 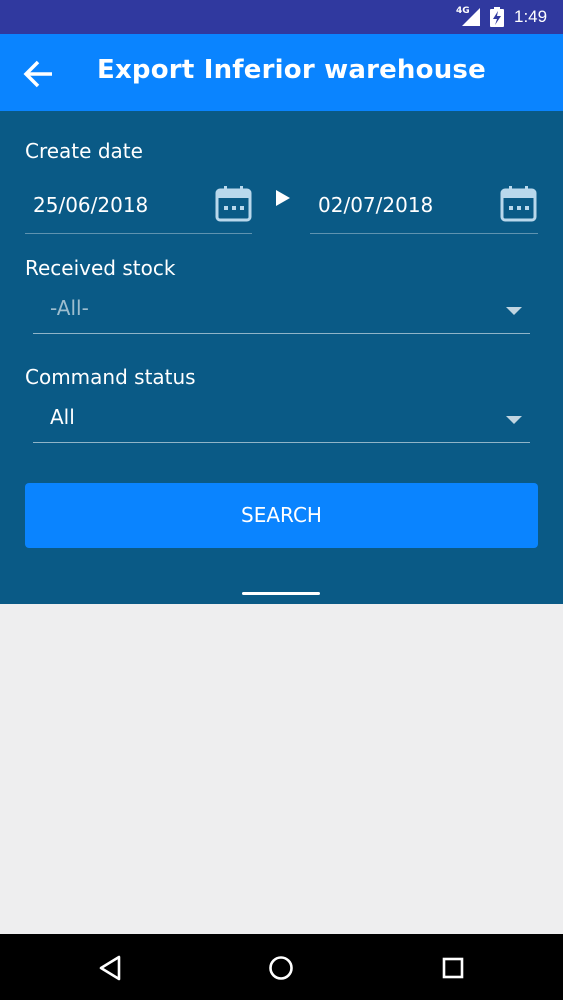 I want to click on navigation-bar, so click(x=281, y=967).